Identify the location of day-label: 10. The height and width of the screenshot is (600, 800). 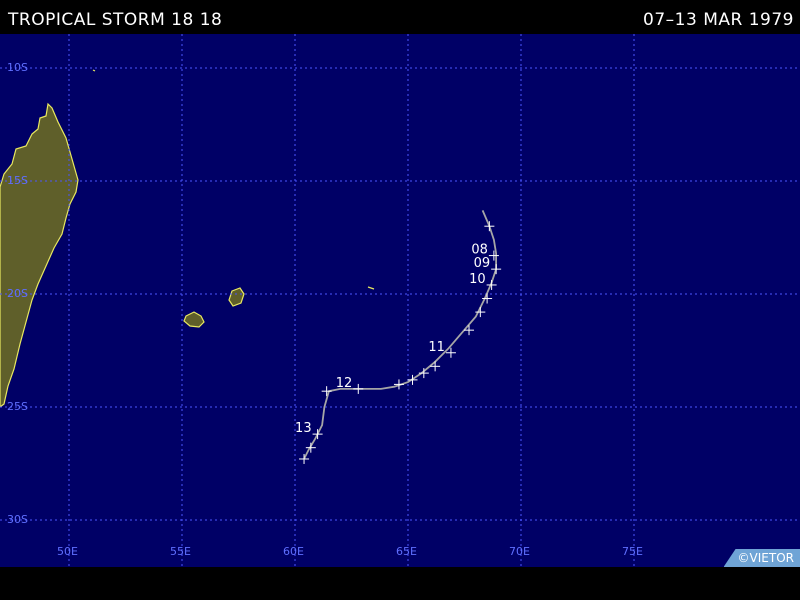
(477, 279).